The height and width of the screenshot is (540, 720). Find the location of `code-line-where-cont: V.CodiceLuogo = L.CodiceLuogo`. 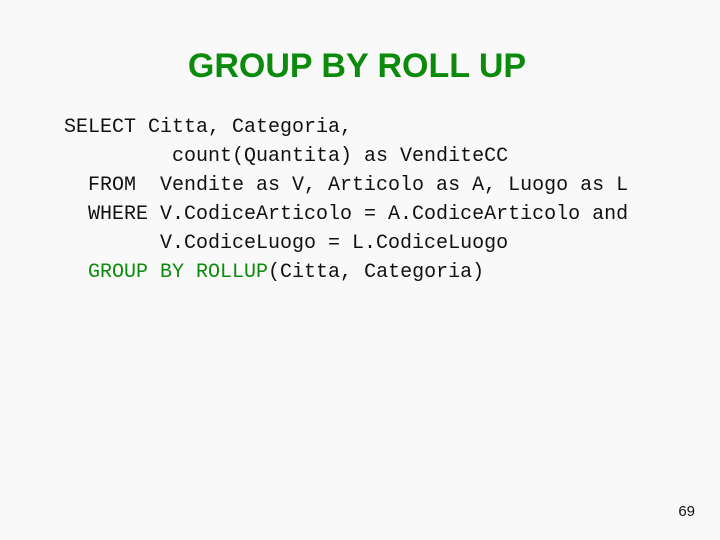

code-line-where-cont: V.CodiceLuogo = L.CodiceLuogo is located at coordinates (346, 243).